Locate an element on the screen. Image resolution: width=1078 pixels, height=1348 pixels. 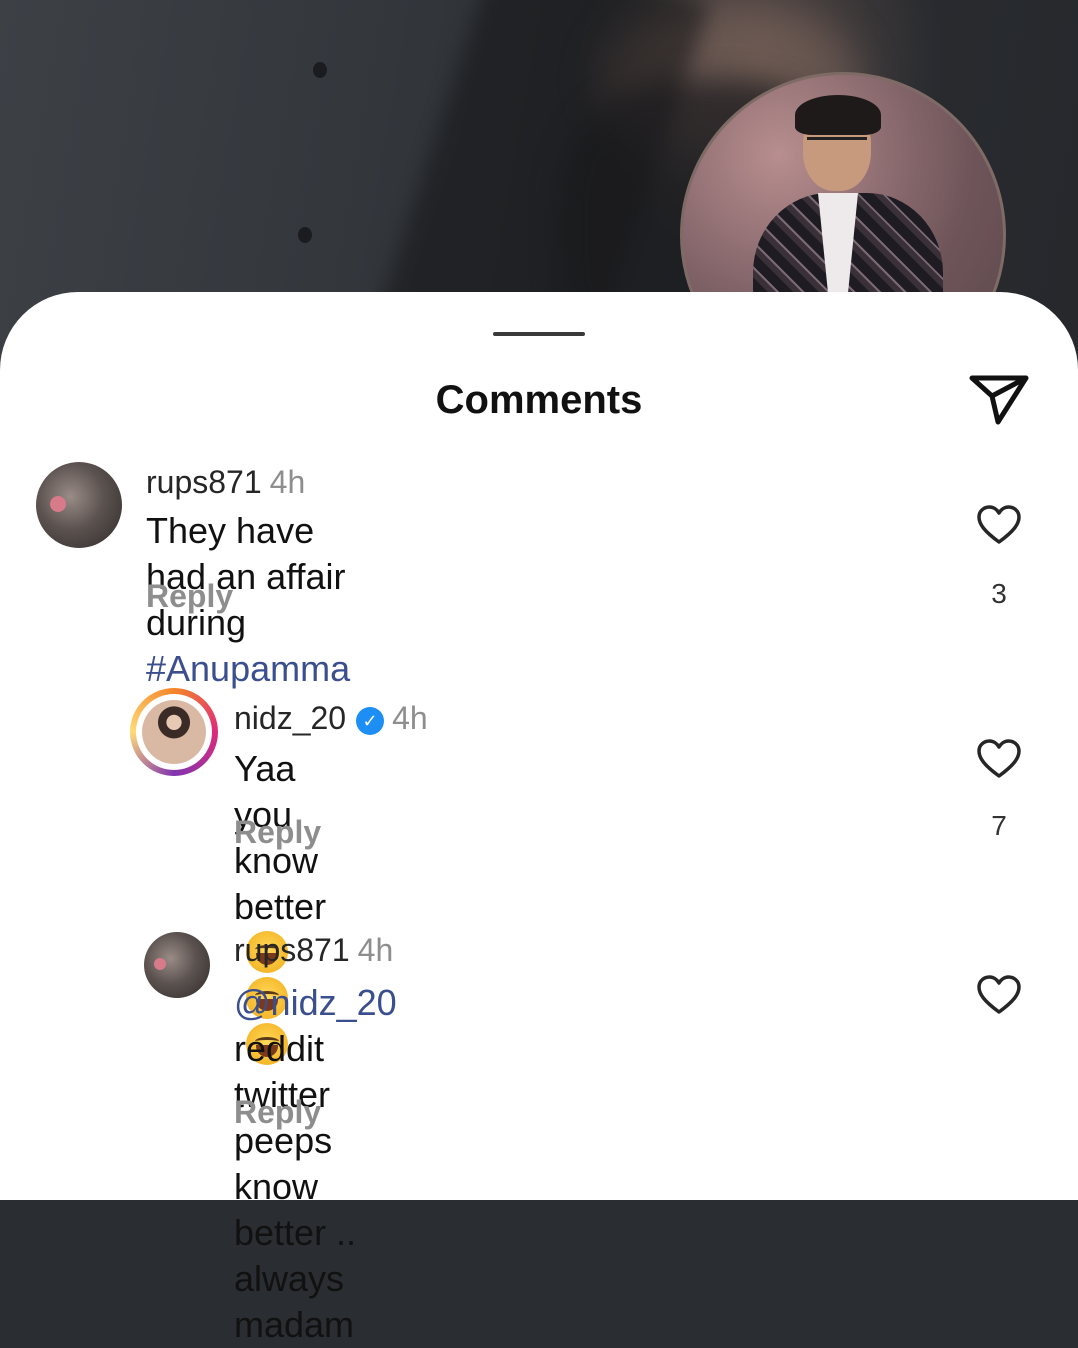
comment-body-line2: better .. always madam is located at coordinates (295, 1278).